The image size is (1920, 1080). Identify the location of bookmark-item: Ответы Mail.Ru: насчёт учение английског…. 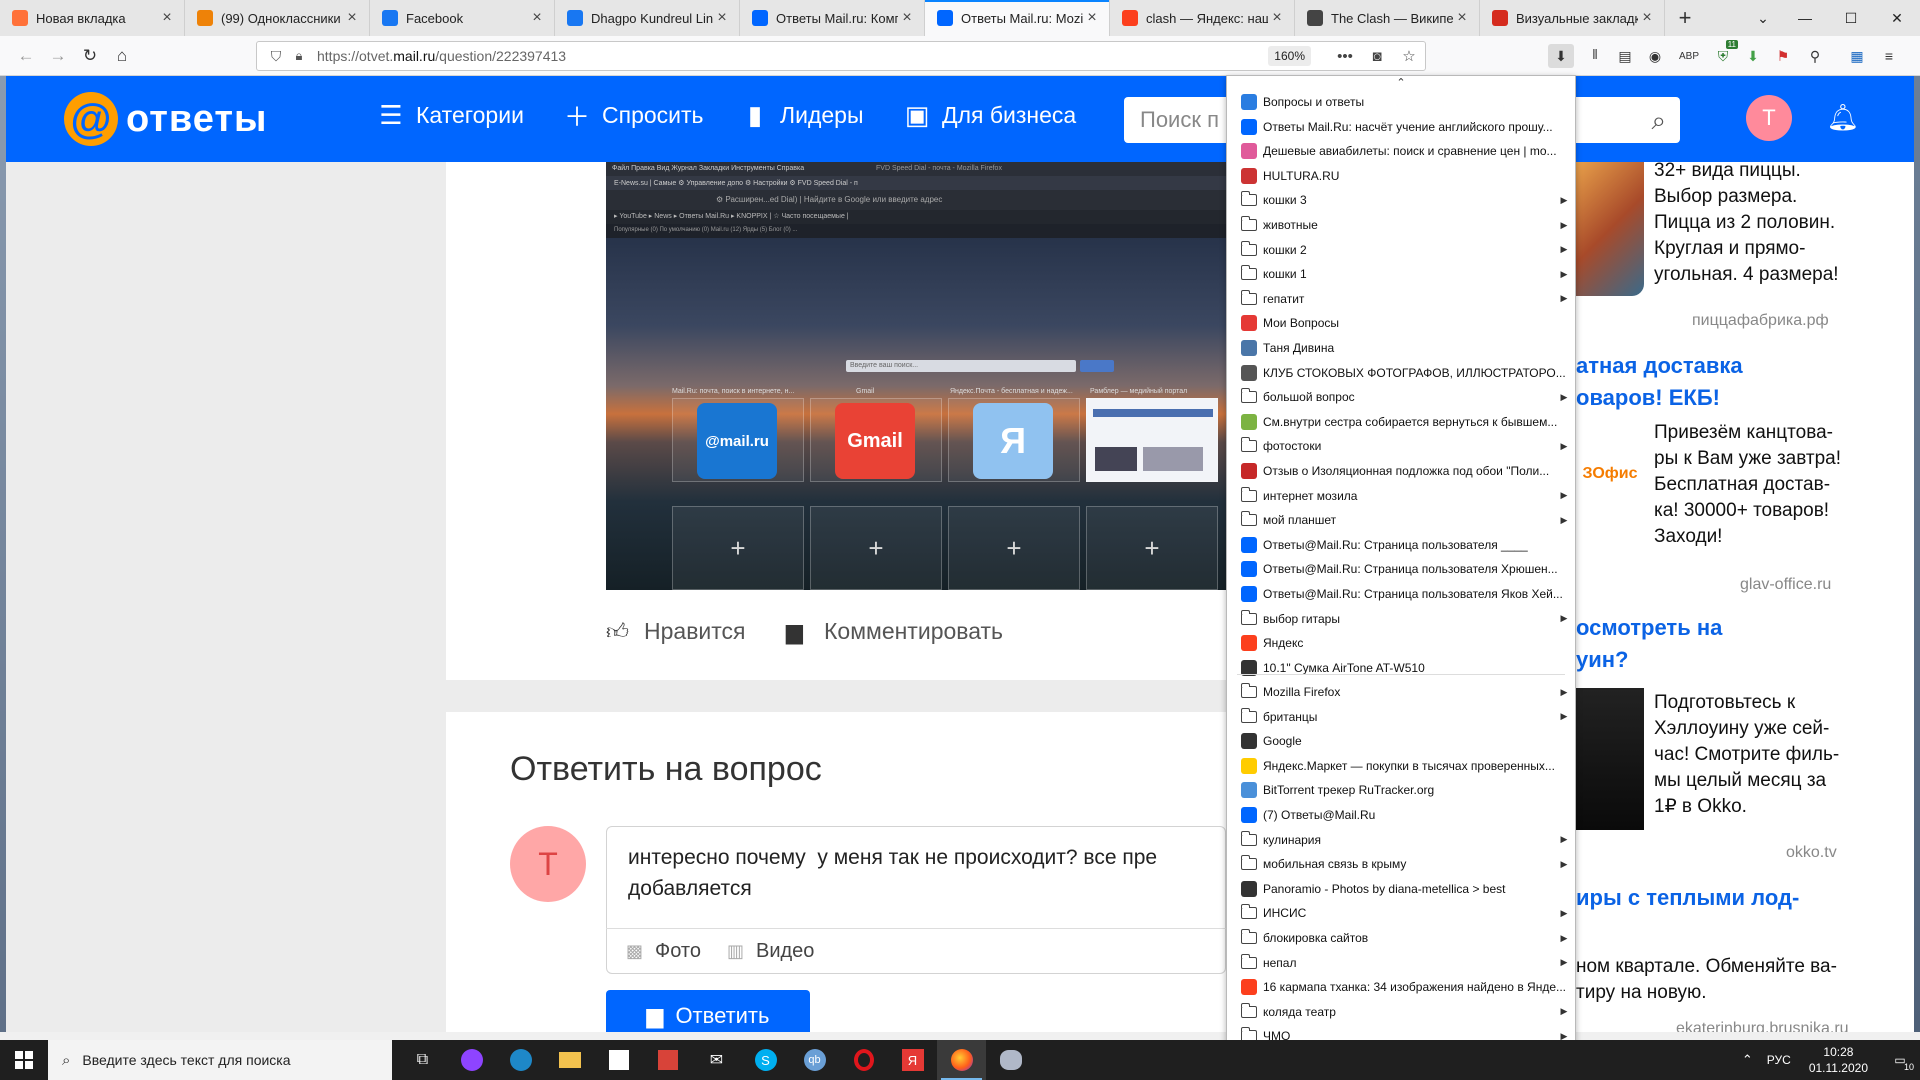
(1401, 127).